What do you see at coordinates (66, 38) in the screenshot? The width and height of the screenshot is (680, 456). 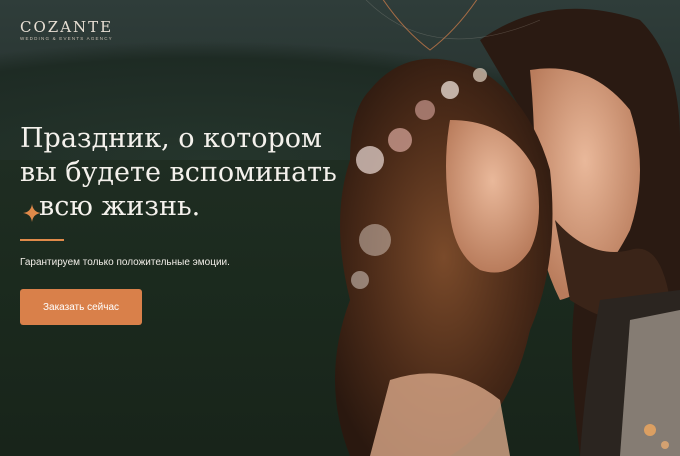 I see `brand-tagline: WEDDING & EVENTS AGENCY` at bounding box center [66, 38].